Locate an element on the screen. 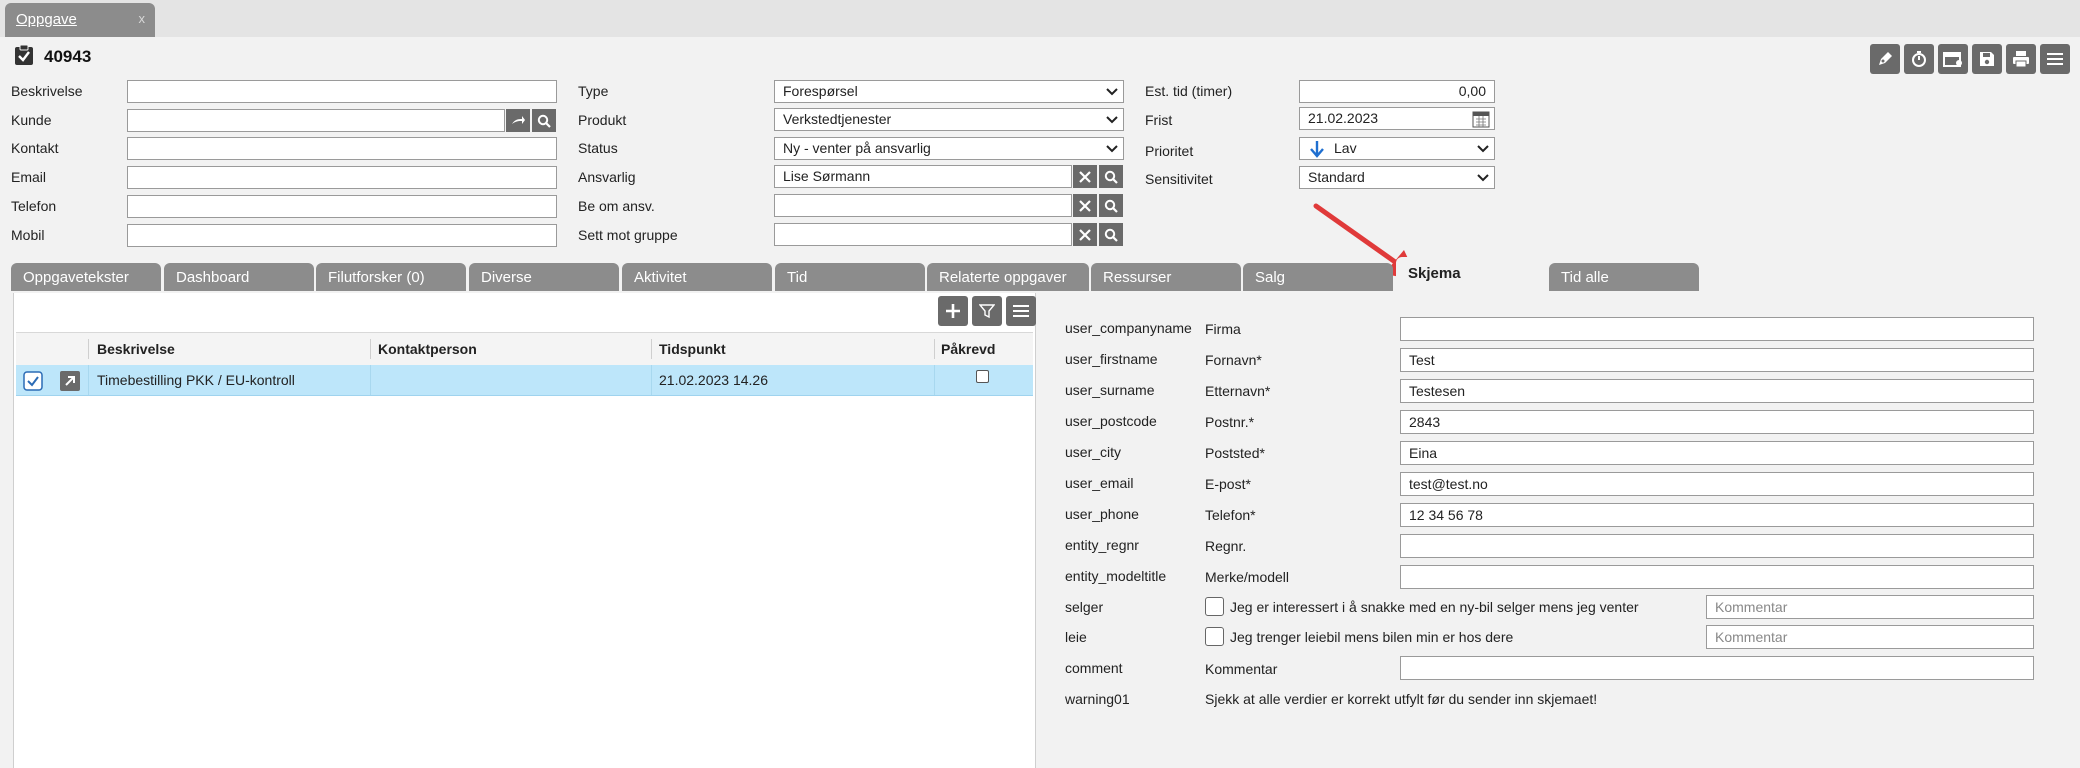 This screenshot has width=2080, height=768. schema-key: entity_regnr is located at coordinates (1102, 545).